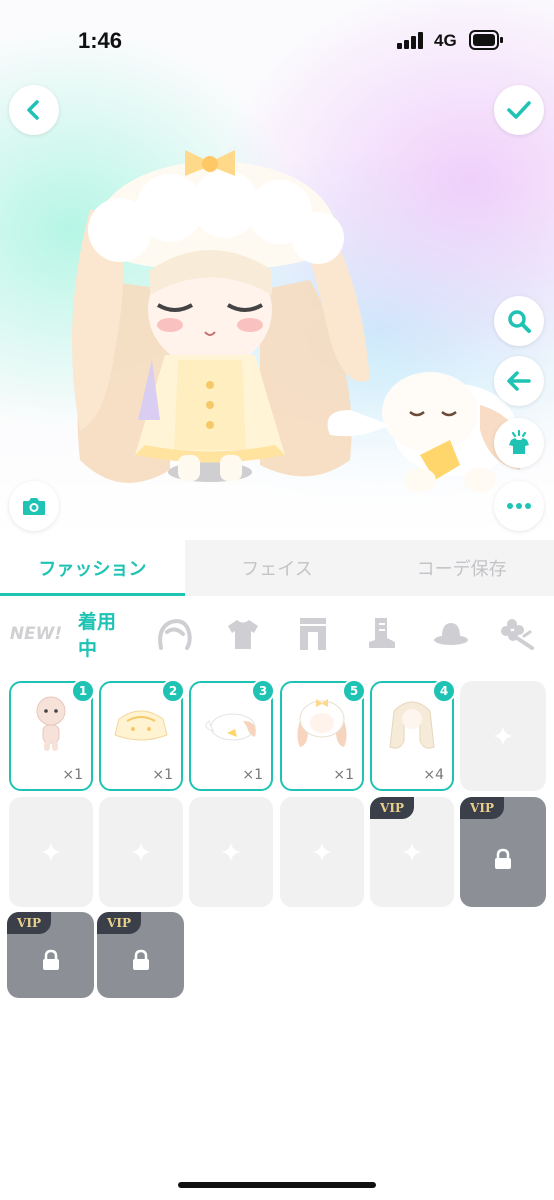 Image resolution: width=554 pixels, height=1200 pixels. What do you see at coordinates (106, 634) in the screenshot?
I see `category-wearing: 着用中` at bounding box center [106, 634].